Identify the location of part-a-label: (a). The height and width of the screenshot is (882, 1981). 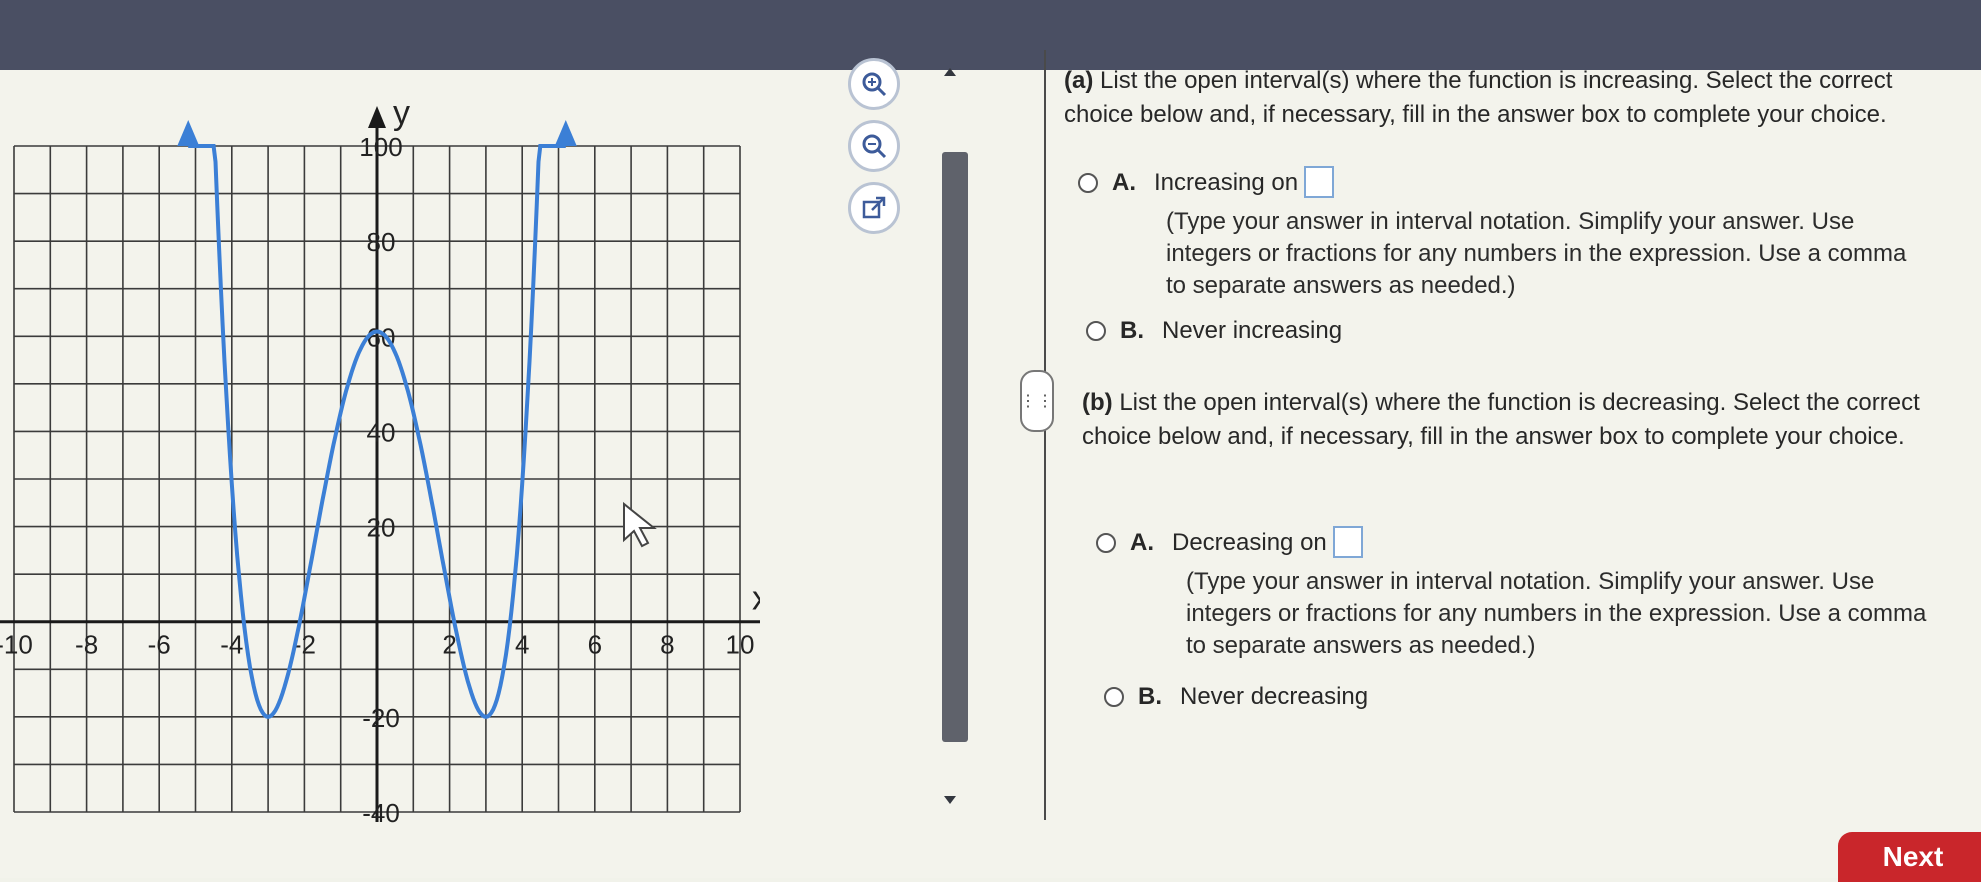
(1079, 80).